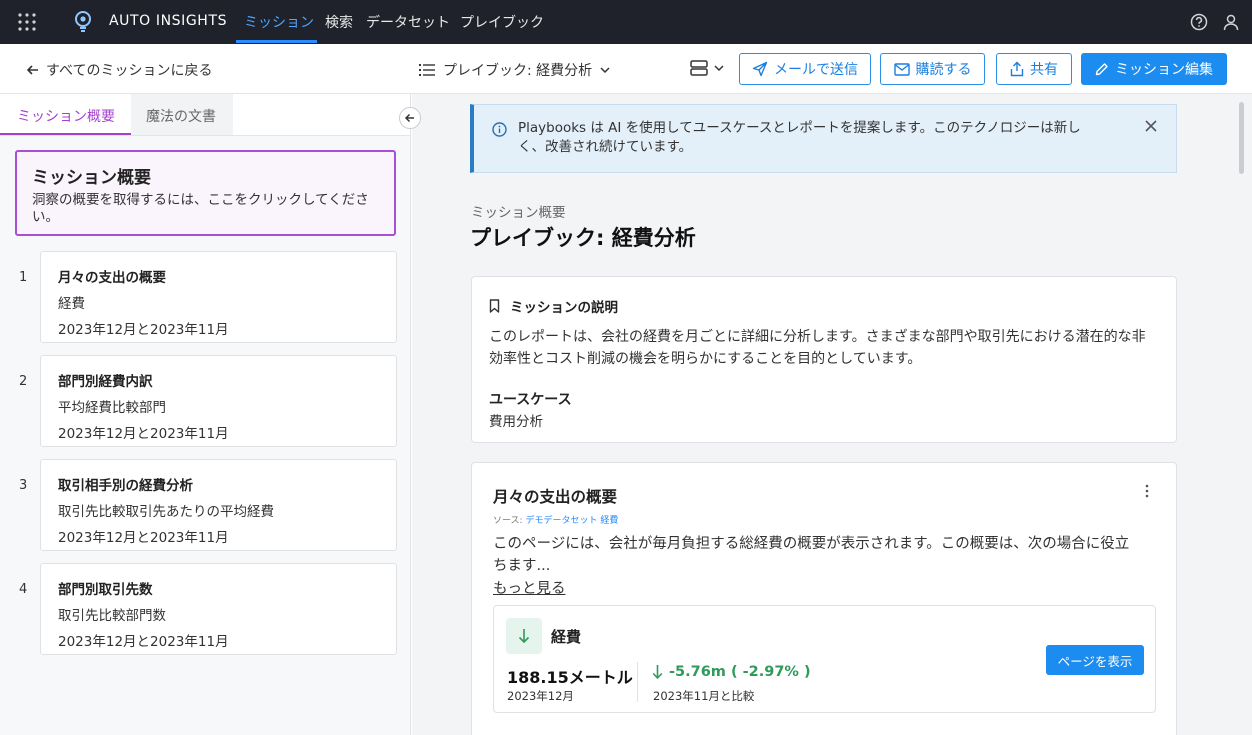  I want to click on step-card-2: 部門別経費内訳 平均経費比較部門 2023年12月と2023年11月, so click(218, 401).